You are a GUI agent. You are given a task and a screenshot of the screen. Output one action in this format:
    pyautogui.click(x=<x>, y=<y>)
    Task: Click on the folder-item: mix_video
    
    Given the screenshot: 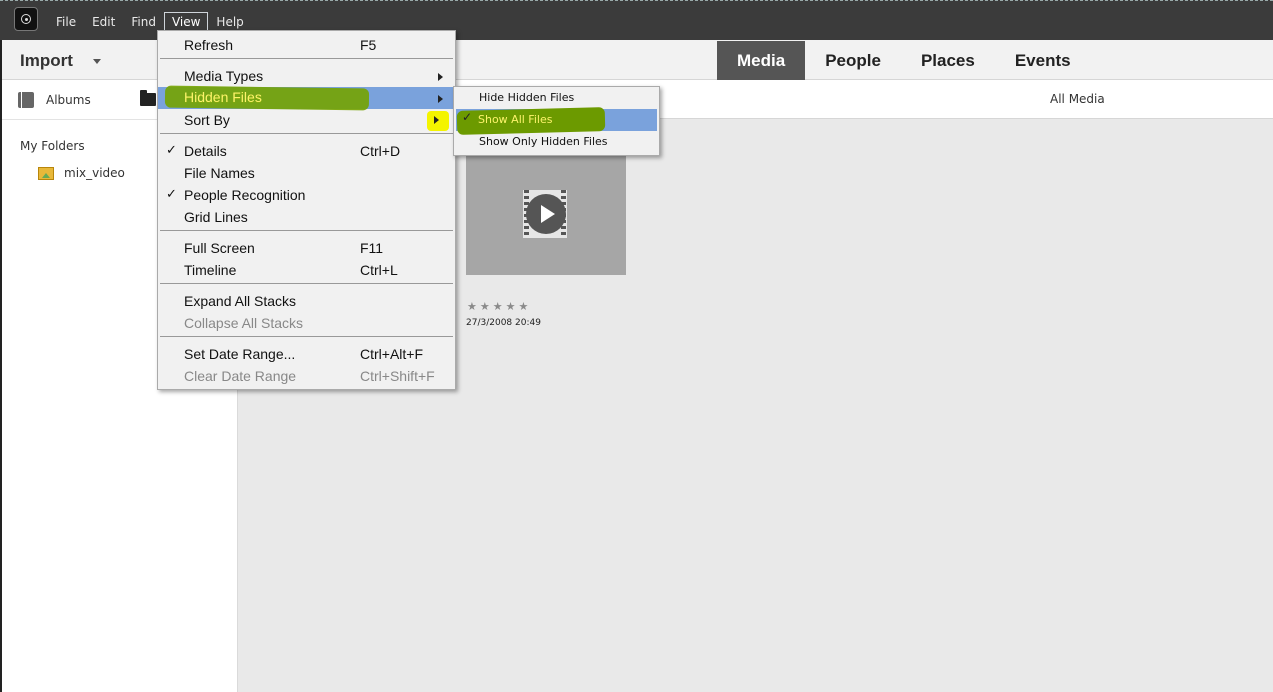 What is the action you would take?
    pyautogui.click(x=81, y=173)
    